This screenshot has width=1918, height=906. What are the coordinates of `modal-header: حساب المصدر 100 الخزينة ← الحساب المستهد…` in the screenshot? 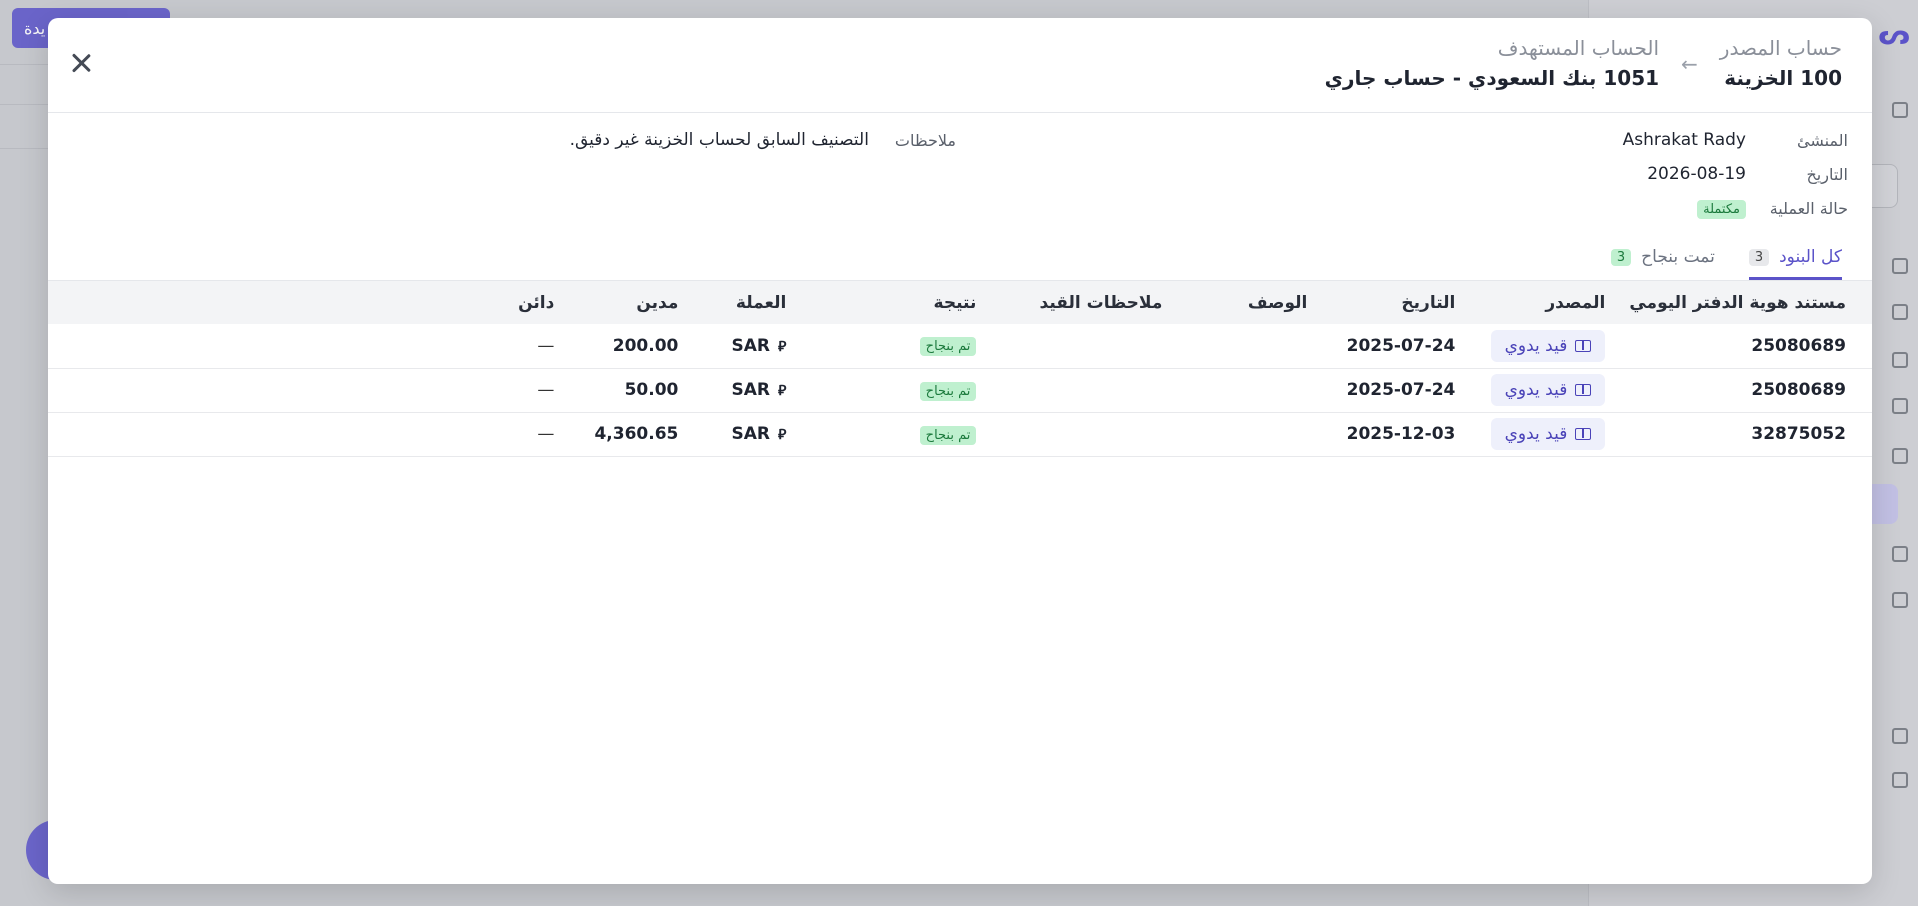 It's located at (960, 65).